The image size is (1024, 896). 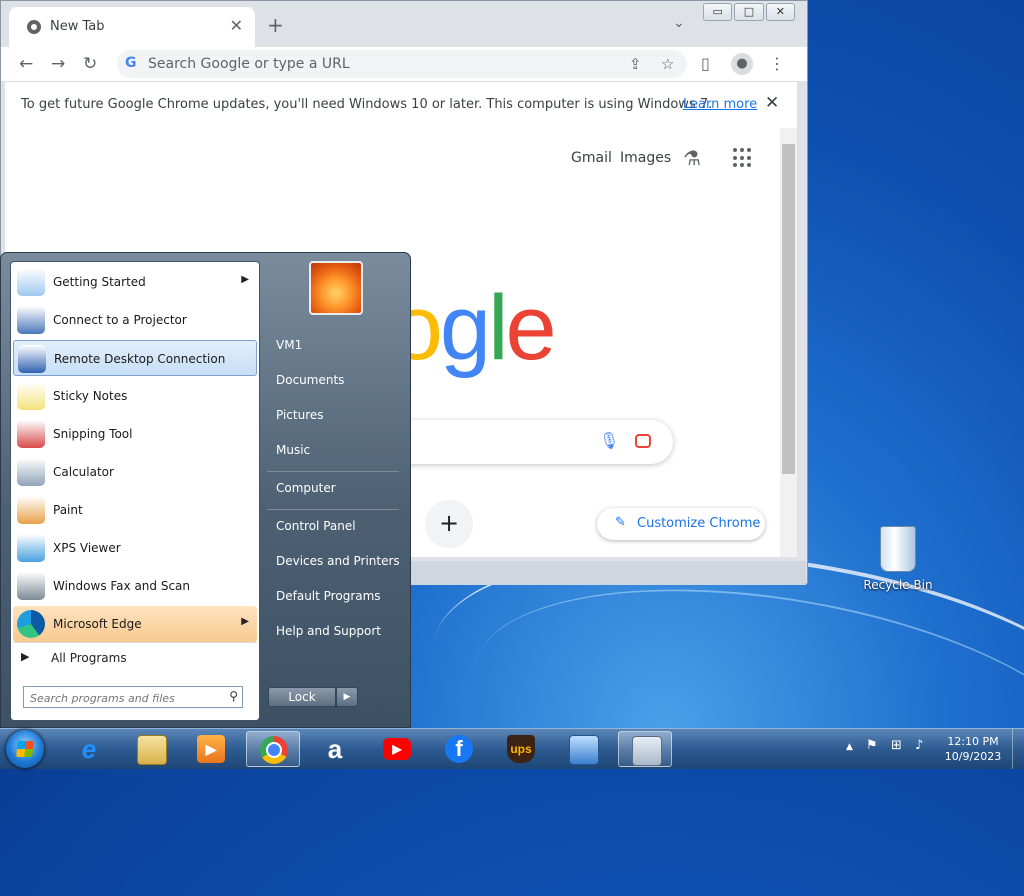 I want to click on submenu-arrow-icon: ▶, so click(x=245, y=621).